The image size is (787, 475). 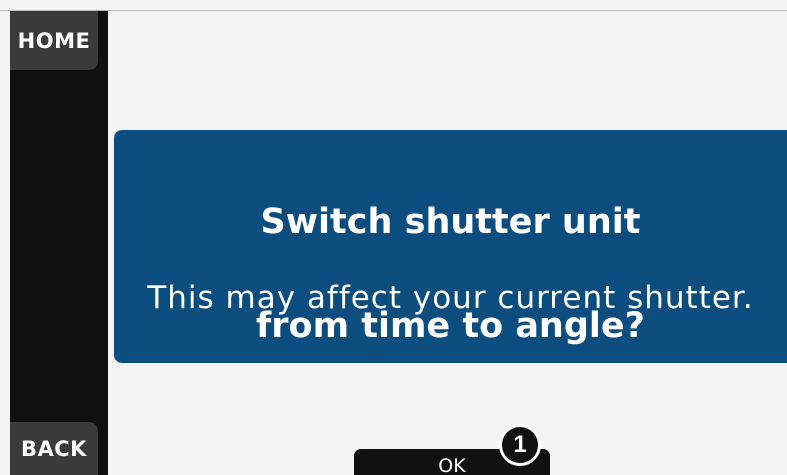 I want to click on top-divider, so click(x=393, y=10).